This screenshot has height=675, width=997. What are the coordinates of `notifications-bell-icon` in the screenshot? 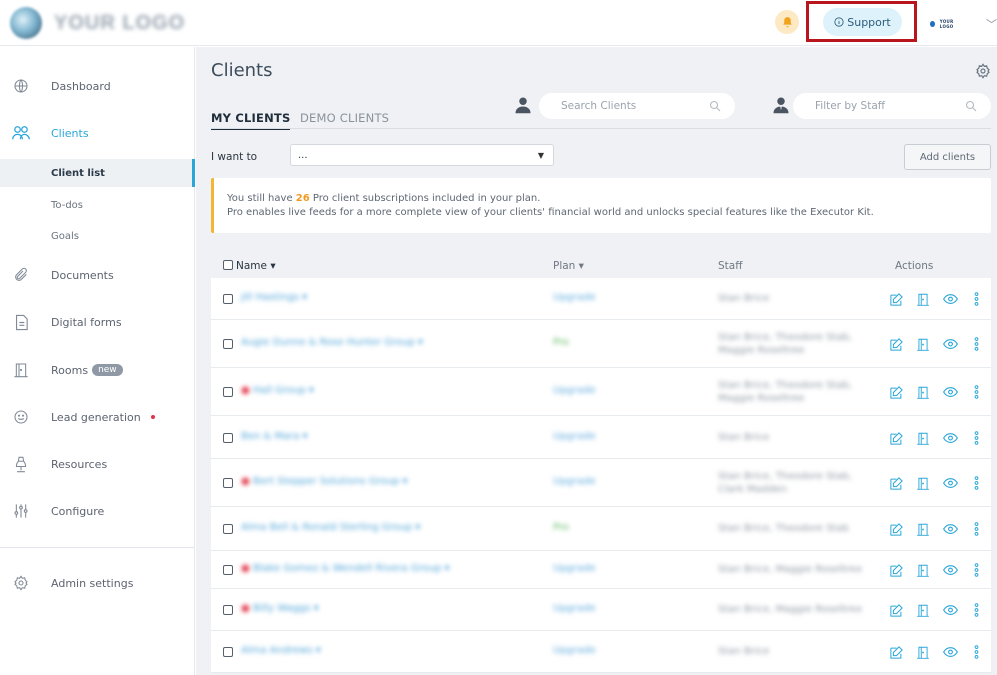 It's located at (787, 22).